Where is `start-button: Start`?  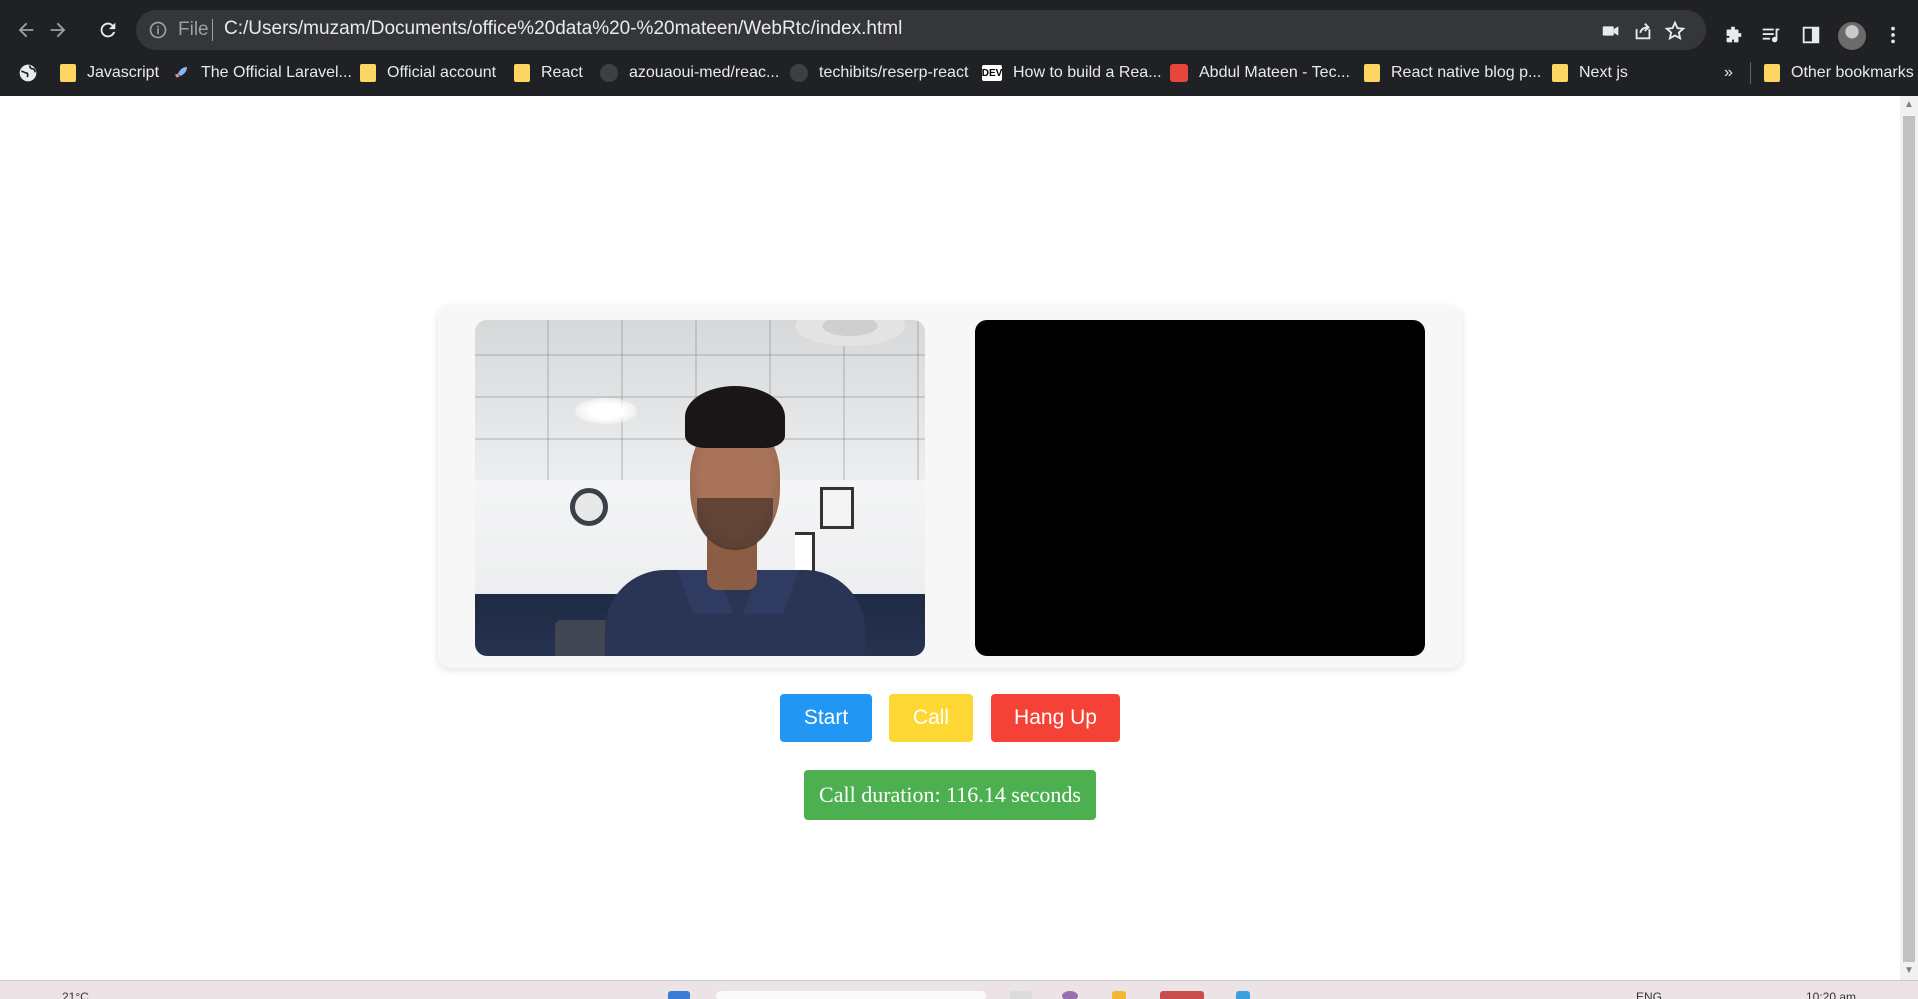 start-button: Start is located at coordinates (826, 718).